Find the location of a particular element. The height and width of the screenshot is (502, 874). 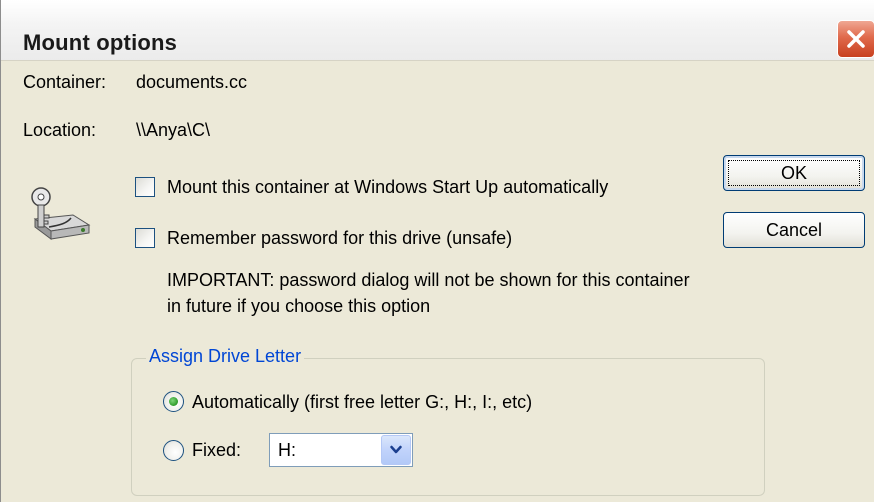

chevron-down-icon is located at coordinates (396, 449).